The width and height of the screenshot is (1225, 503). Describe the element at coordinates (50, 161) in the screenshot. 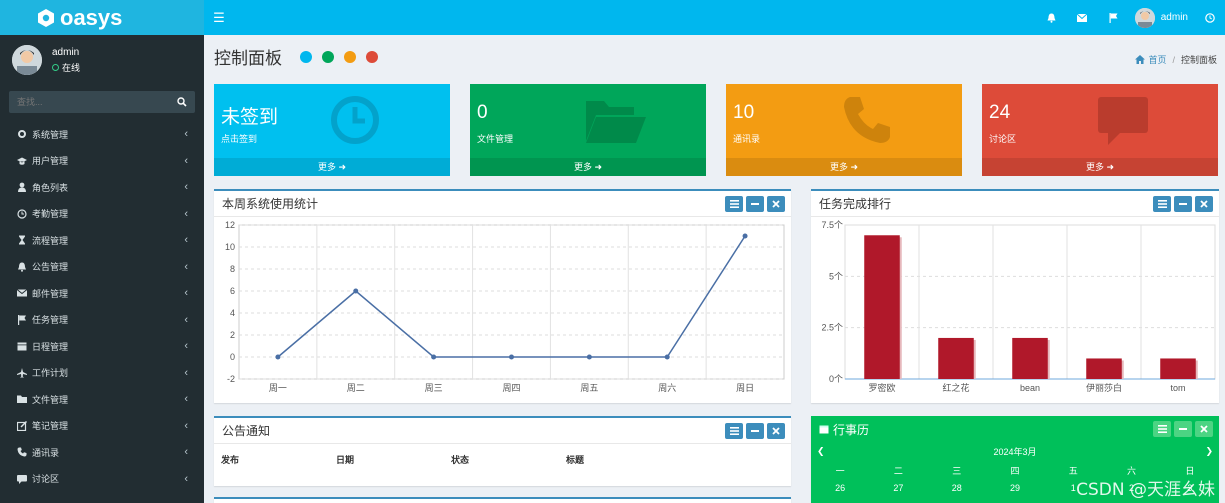

I see `sidebar-item-label: 用户管理` at that location.